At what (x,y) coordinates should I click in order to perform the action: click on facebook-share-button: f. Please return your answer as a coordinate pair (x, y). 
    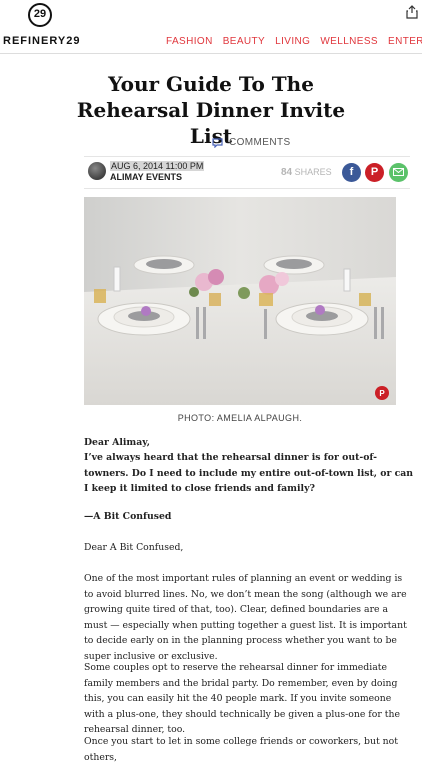
    Looking at the image, I should click on (351, 172).